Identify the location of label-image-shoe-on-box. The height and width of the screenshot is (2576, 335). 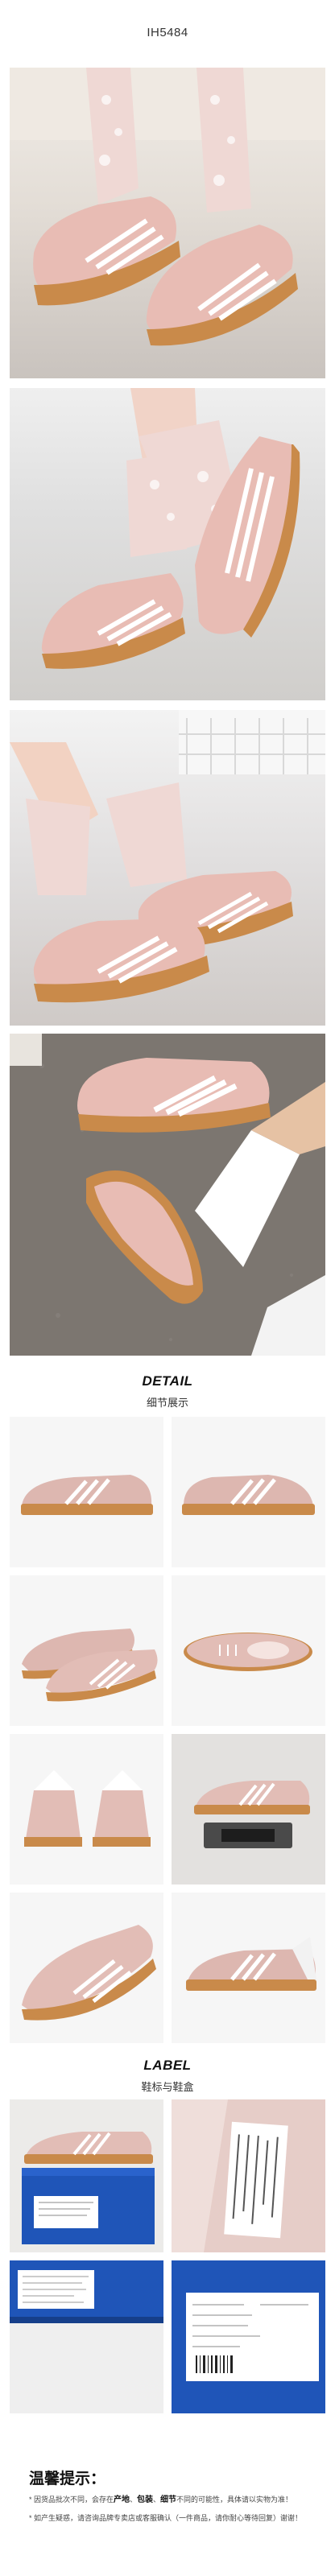
(86, 2175).